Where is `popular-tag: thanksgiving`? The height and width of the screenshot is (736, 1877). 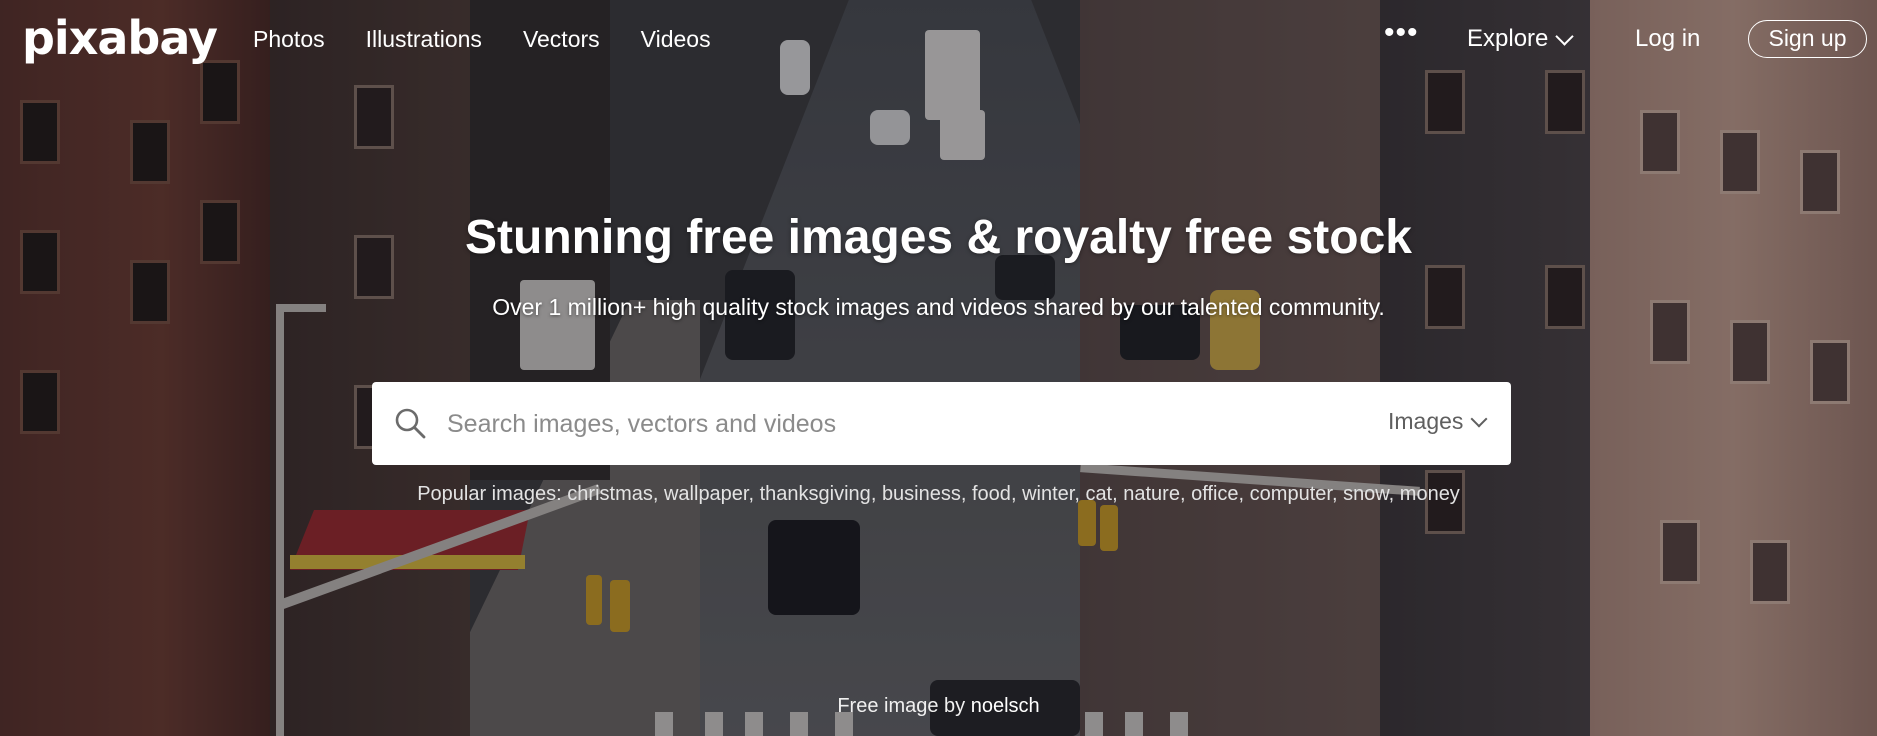
popular-tag: thanksgiving is located at coordinates (815, 494).